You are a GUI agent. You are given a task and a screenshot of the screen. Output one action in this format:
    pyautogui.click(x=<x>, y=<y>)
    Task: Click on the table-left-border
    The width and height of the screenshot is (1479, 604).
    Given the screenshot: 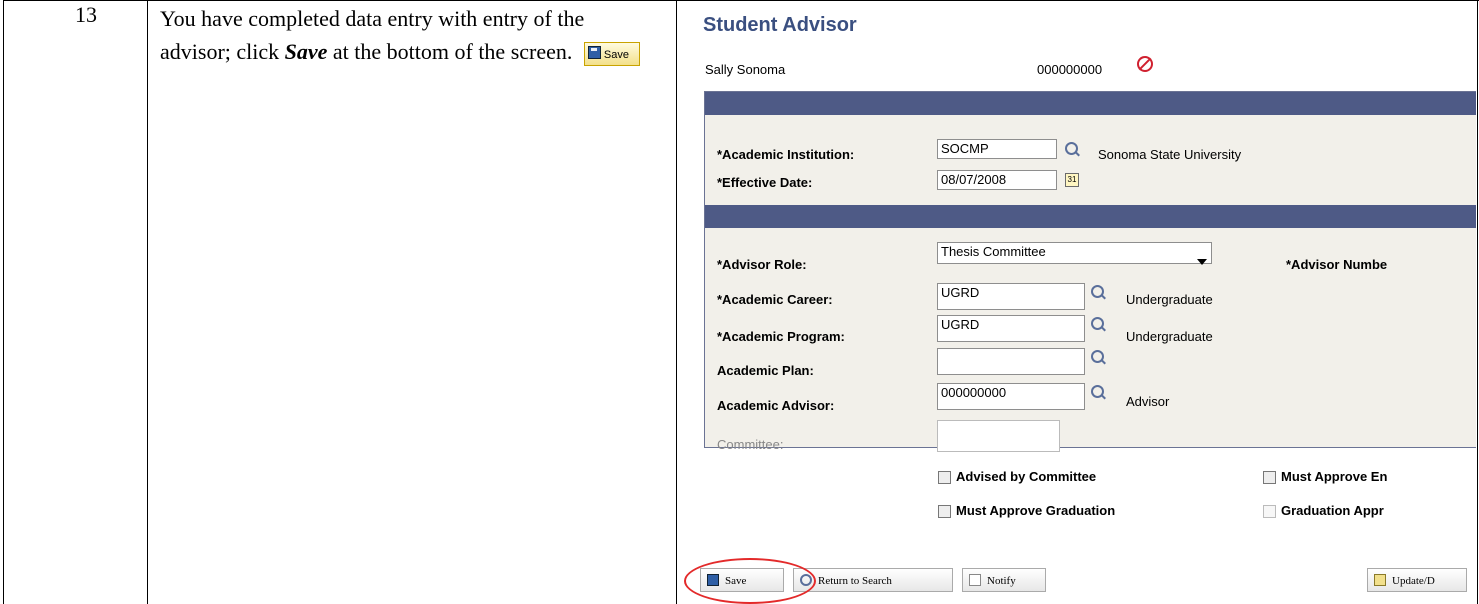 What is the action you would take?
    pyautogui.click(x=3, y=302)
    